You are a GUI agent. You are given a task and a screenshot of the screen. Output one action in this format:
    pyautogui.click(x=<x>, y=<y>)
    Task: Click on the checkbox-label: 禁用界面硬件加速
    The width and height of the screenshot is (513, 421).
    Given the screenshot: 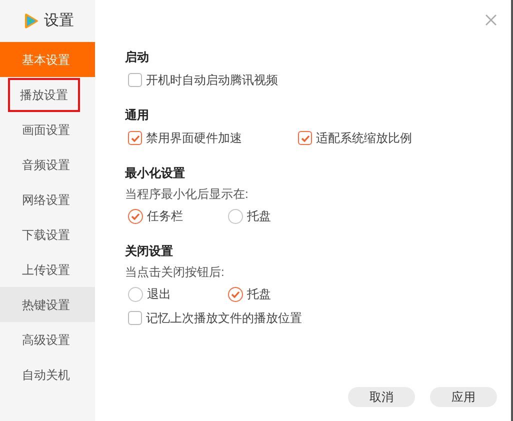 What is the action you would take?
    pyautogui.click(x=194, y=138)
    